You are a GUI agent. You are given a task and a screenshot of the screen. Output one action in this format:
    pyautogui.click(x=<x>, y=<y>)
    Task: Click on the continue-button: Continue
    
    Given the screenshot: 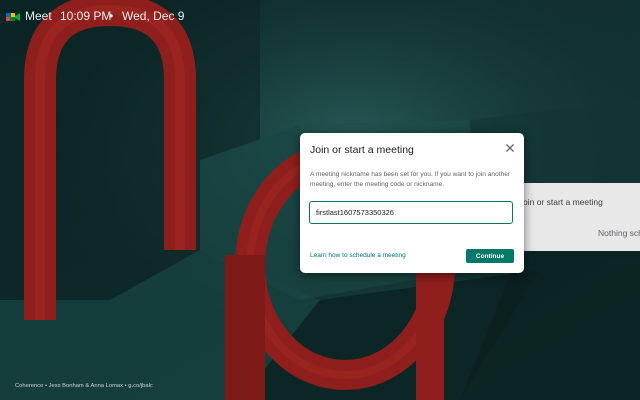 What is the action you would take?
    pyautogui.click(x=490, y=256)
    